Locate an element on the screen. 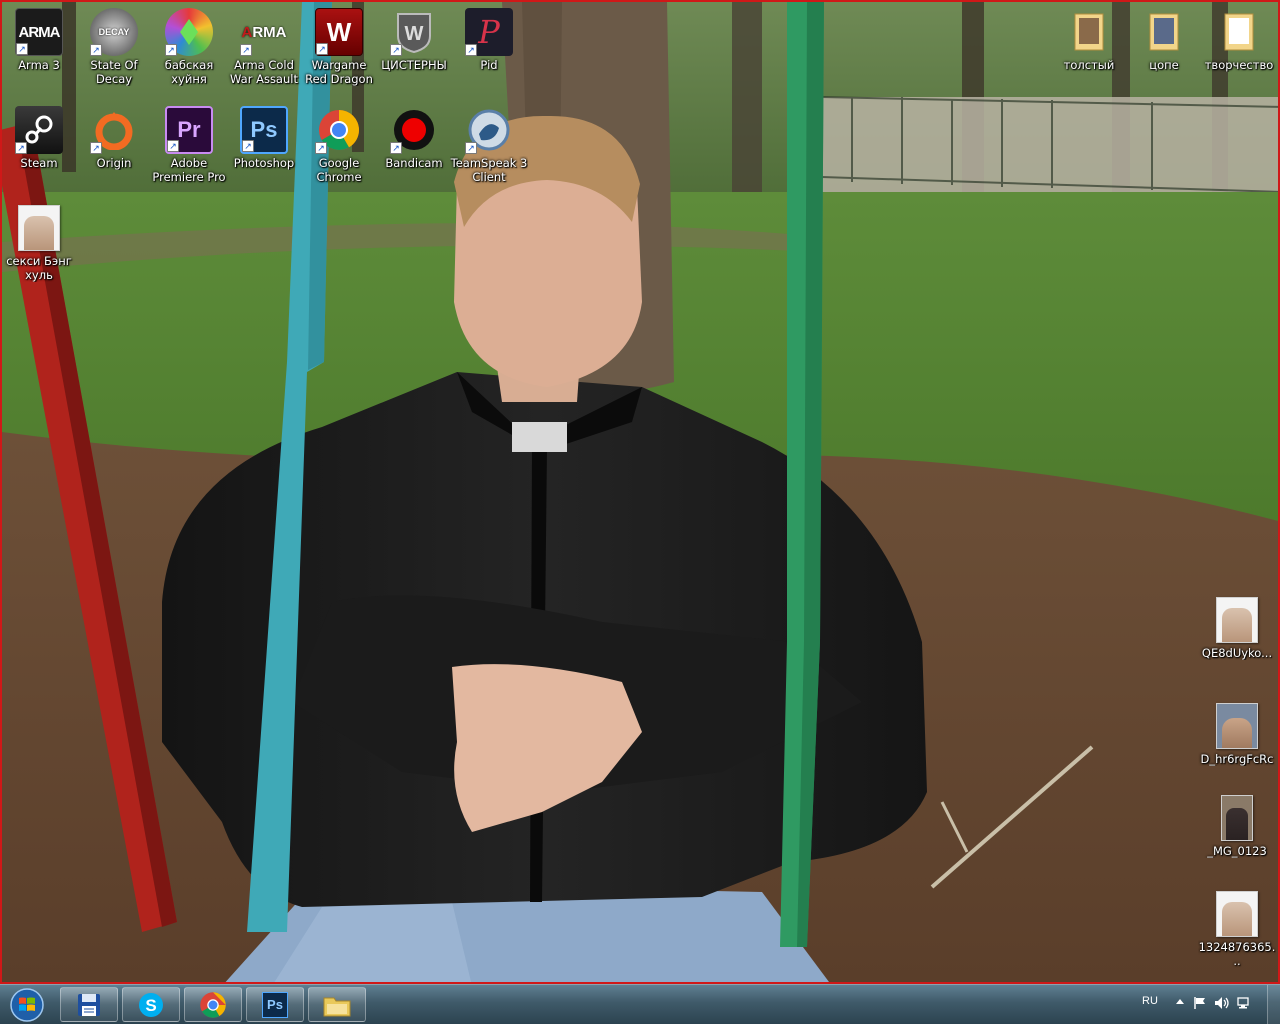  file-label: D_hr6rgFcRc is located at coordinates (1237, 759).